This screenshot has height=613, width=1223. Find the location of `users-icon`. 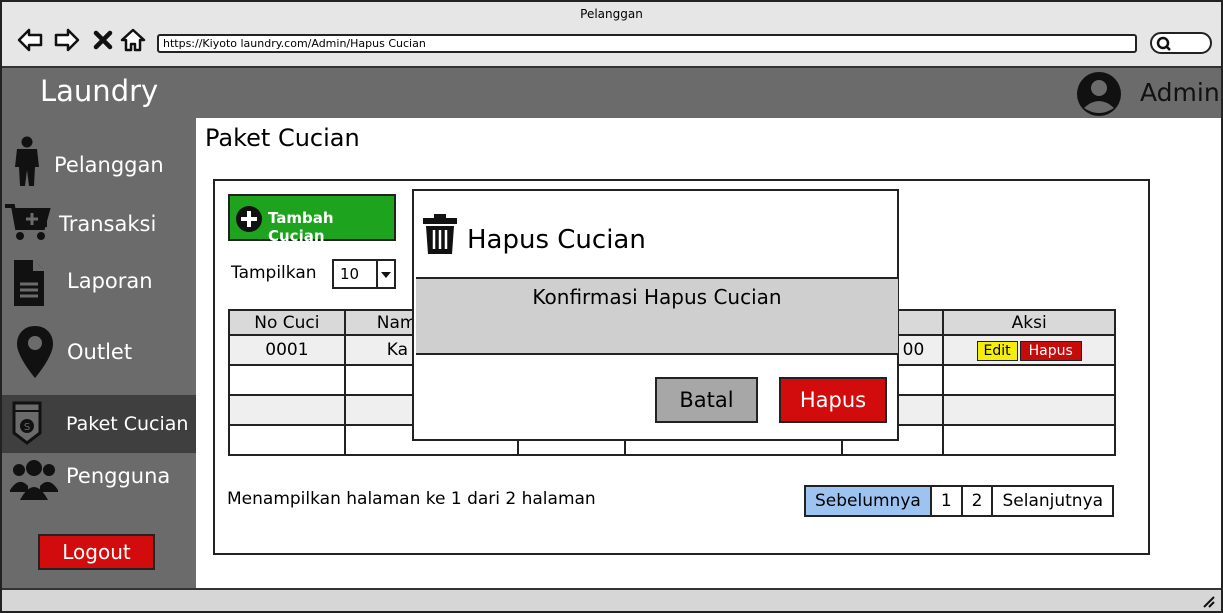

users-icon is located at coordinates (34, 480).